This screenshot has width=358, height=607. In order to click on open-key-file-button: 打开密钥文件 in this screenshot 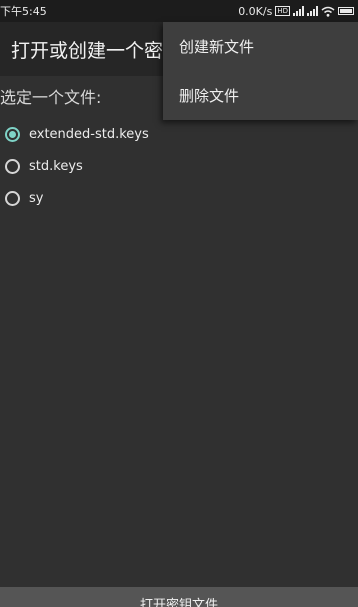, I will do `click(179, 597)`.